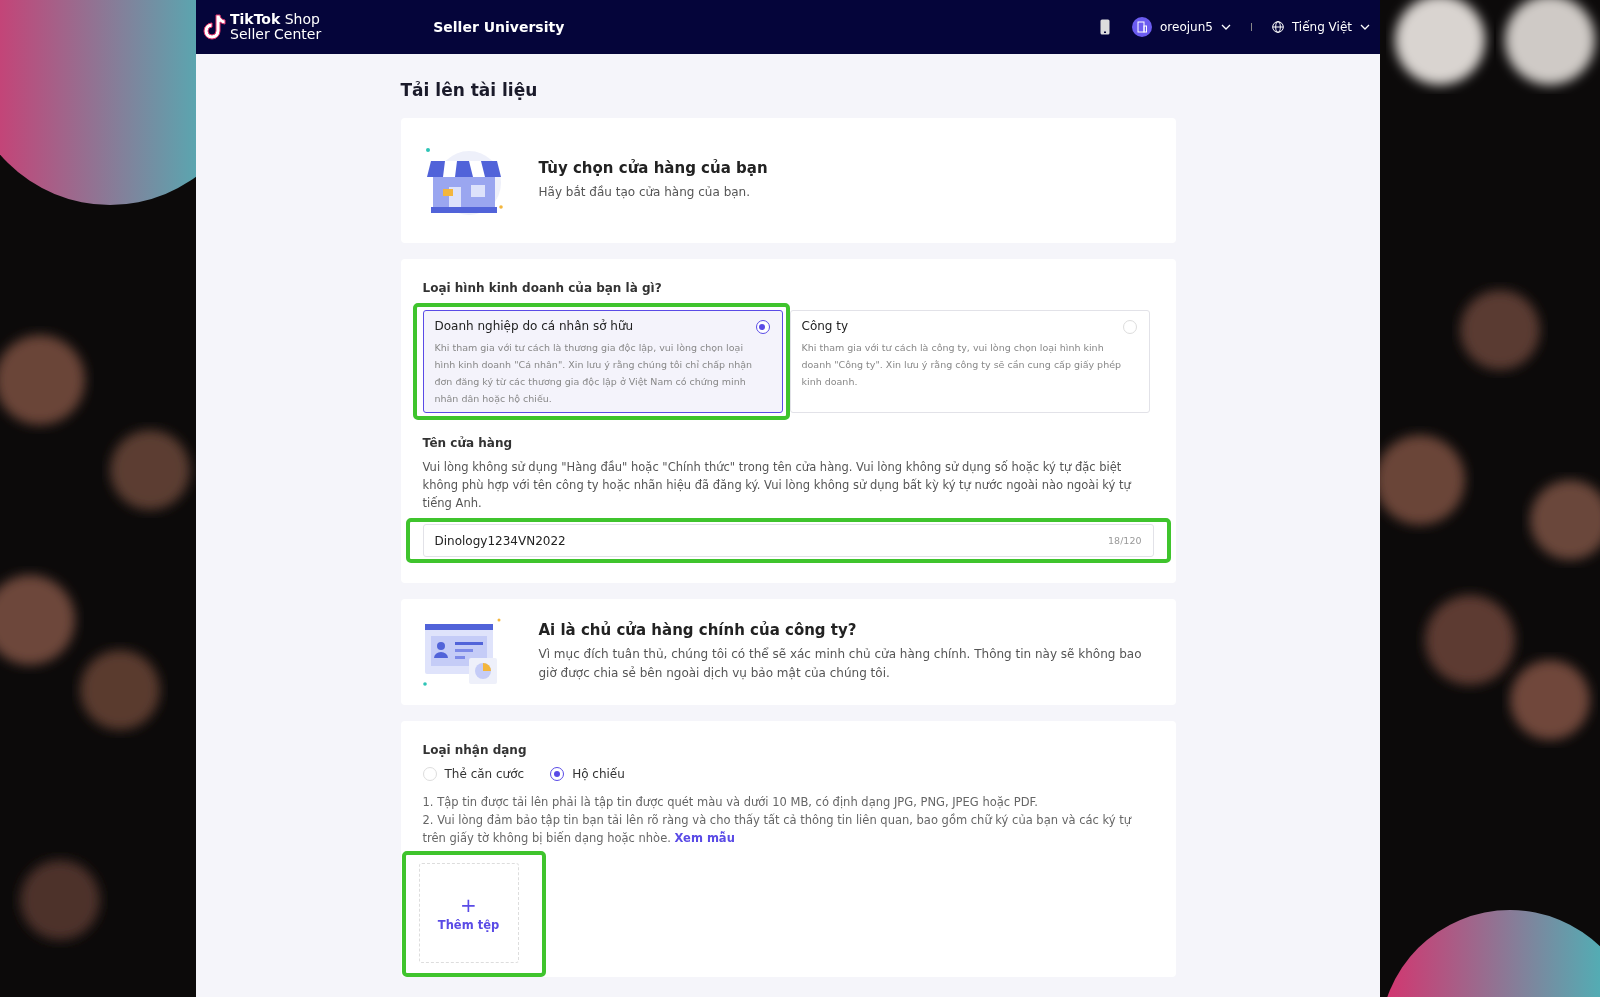 The height and width of the screenshot is (997, 1600). I want to click on section-title: Ai là chủ cửa hàng chính của công ty?, so click(698, 630).